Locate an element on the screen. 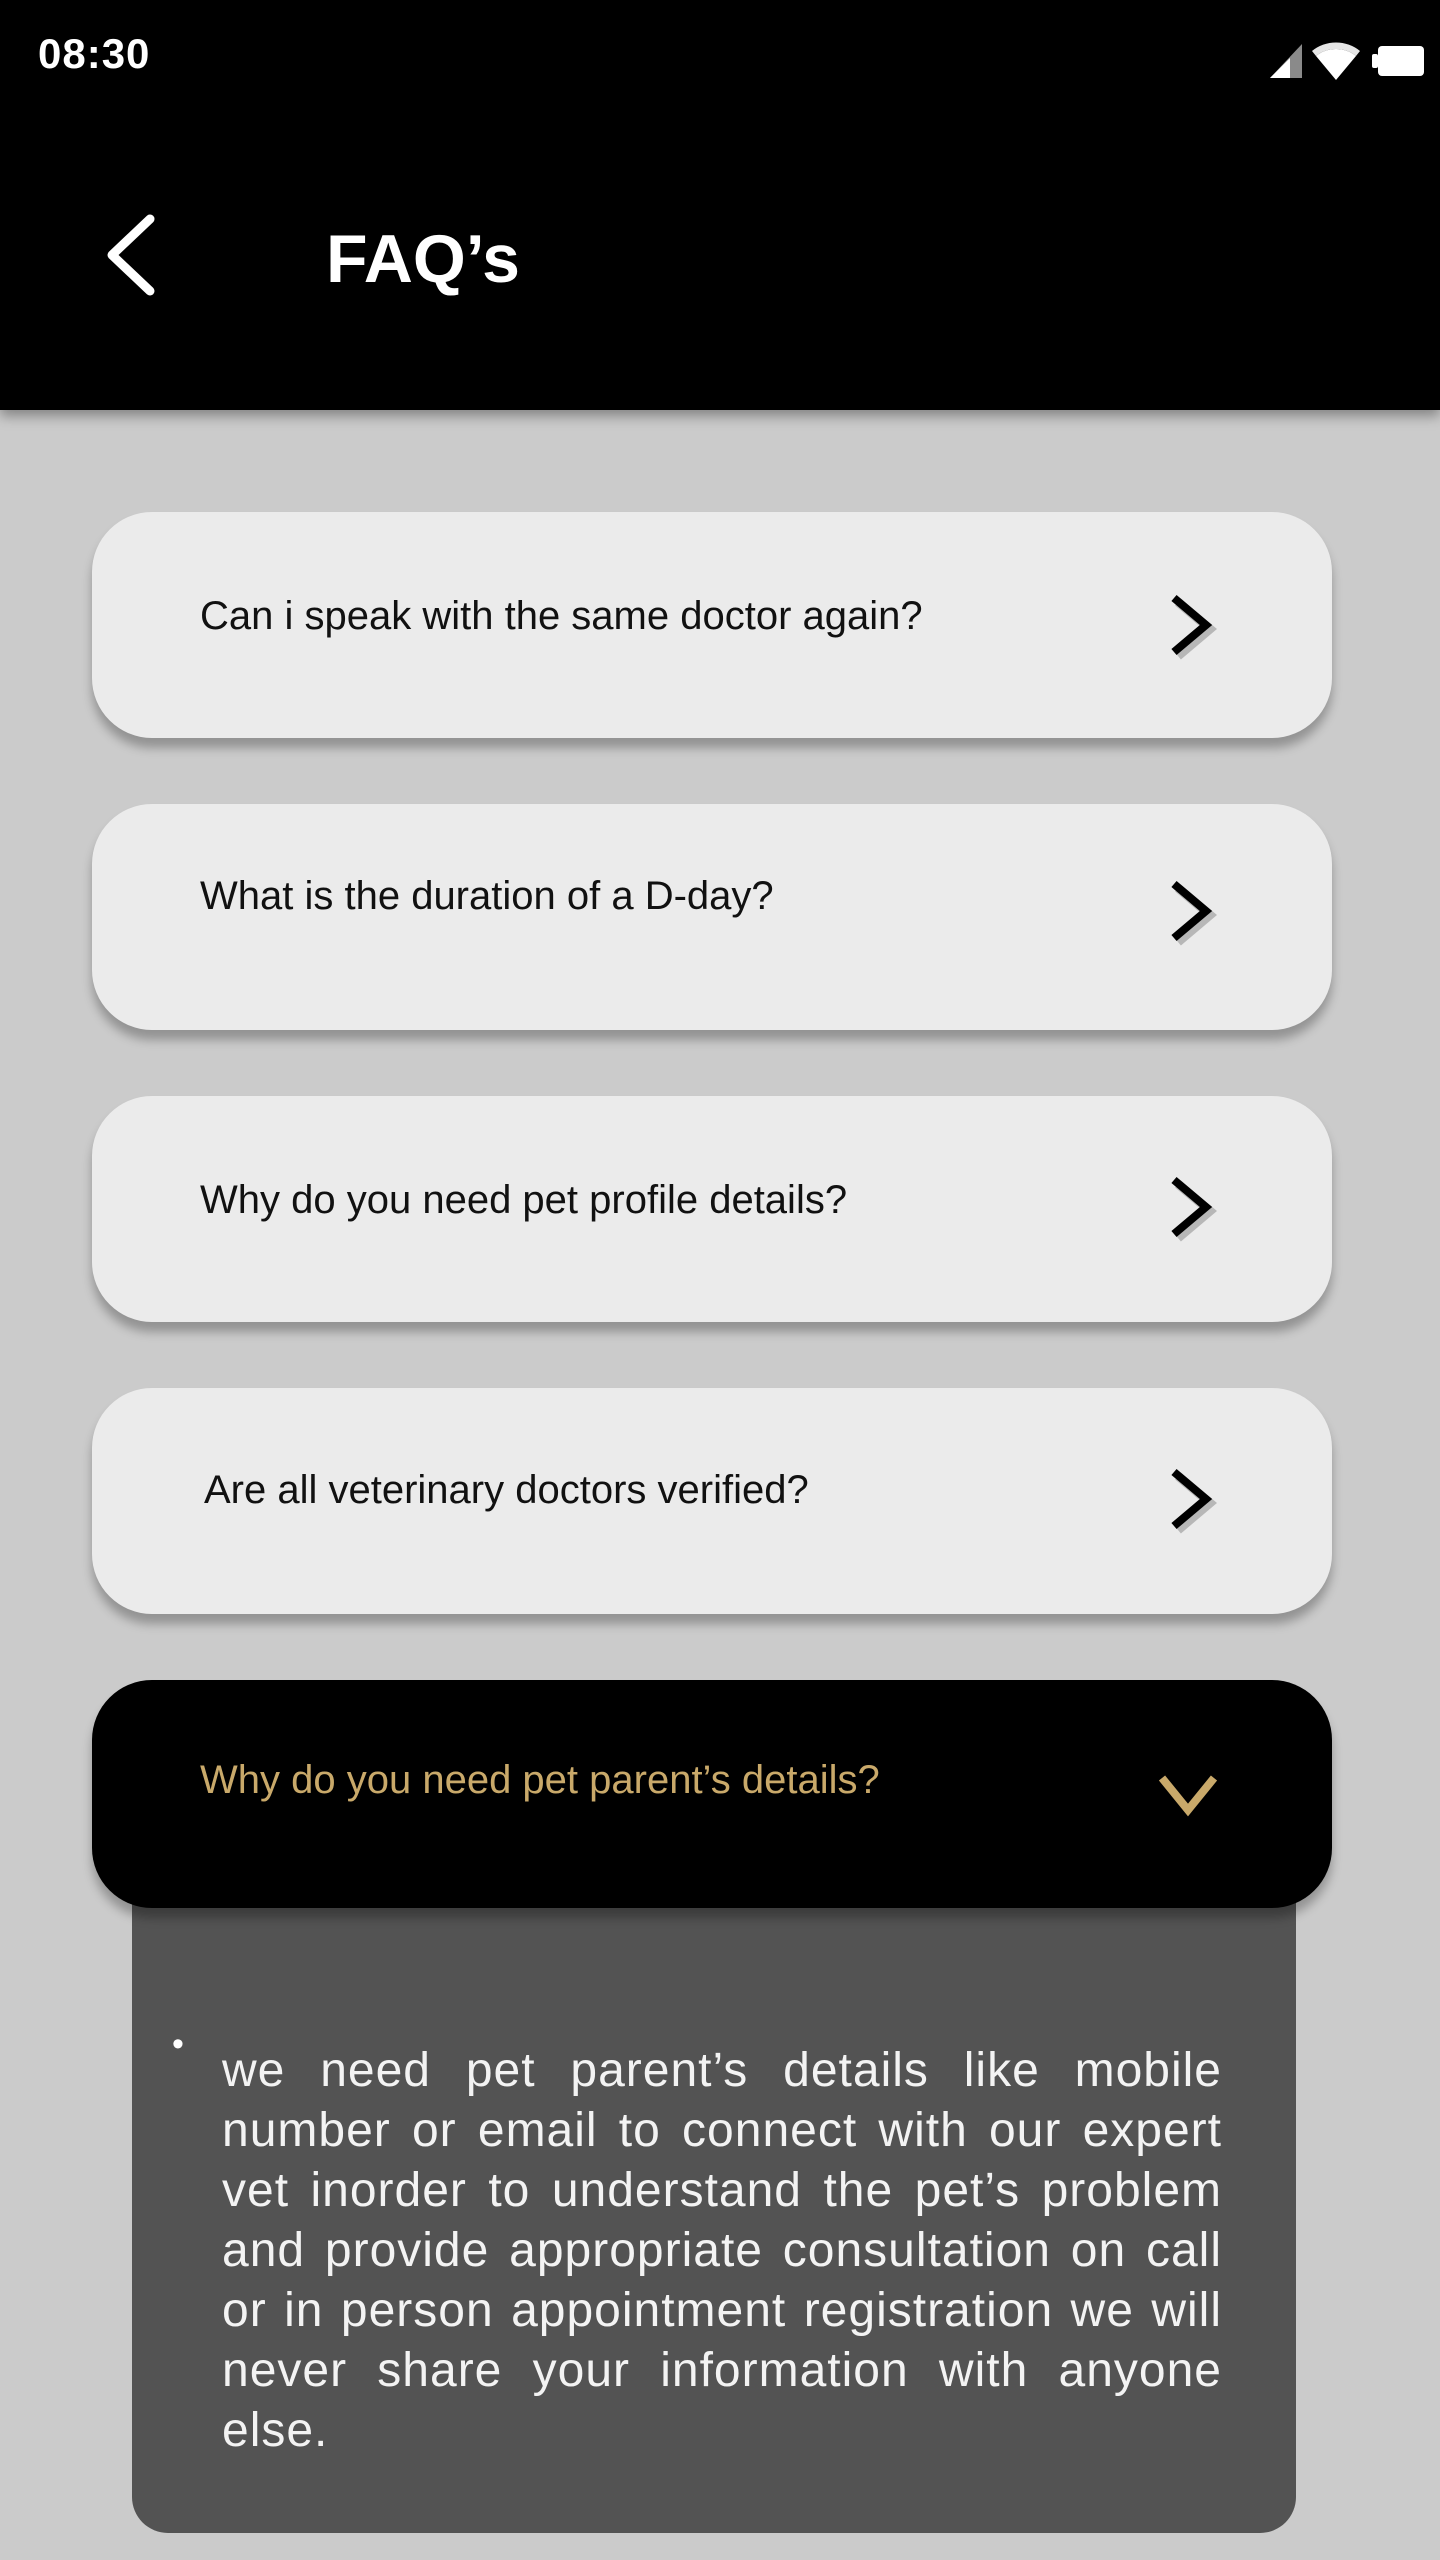 This screenshot has width=1440, height=2560. page-title: FAQ’s is located at coordinates (423, 259).